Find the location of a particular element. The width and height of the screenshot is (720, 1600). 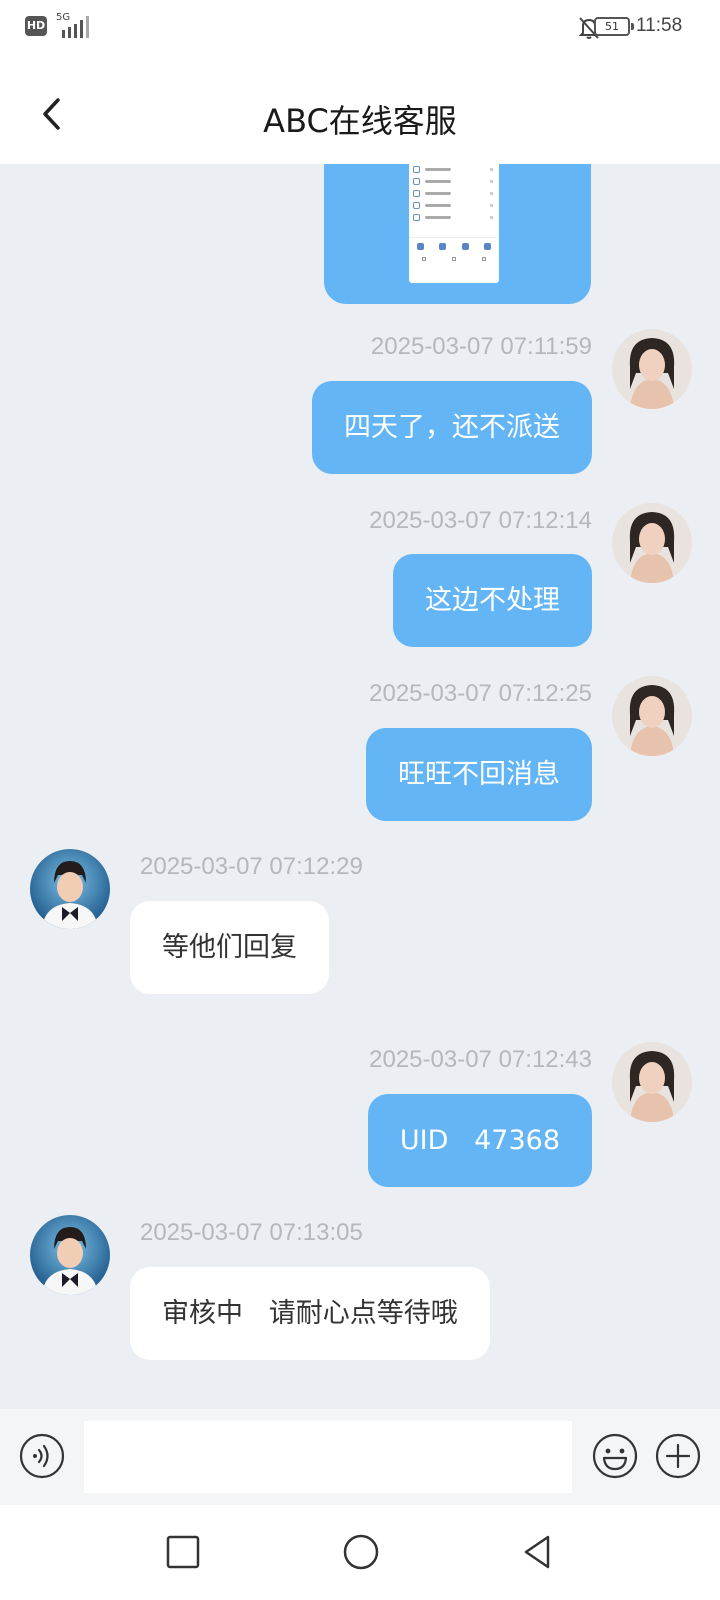

voice-icon is located at coordinates (42, 1456).